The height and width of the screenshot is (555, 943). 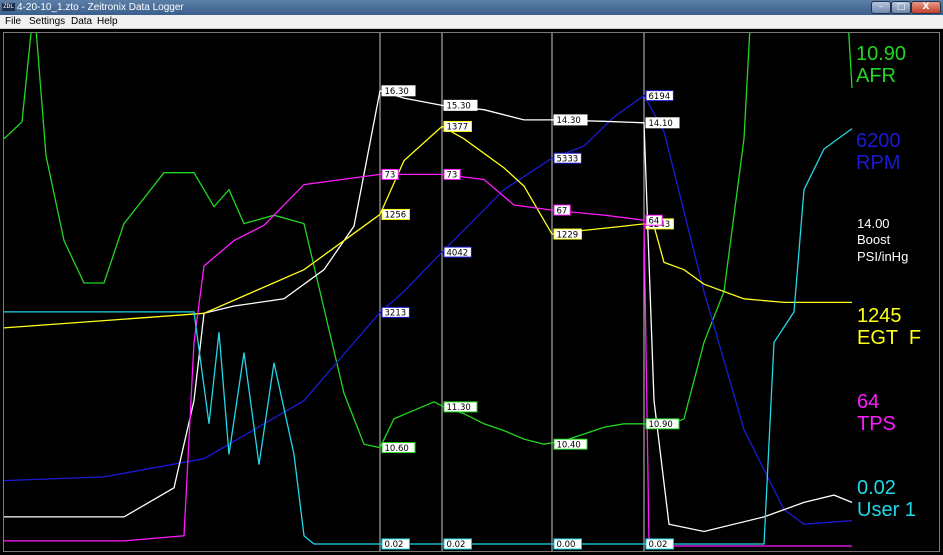 I want to click on svg-text: 5333, so click(x=568, y=159).